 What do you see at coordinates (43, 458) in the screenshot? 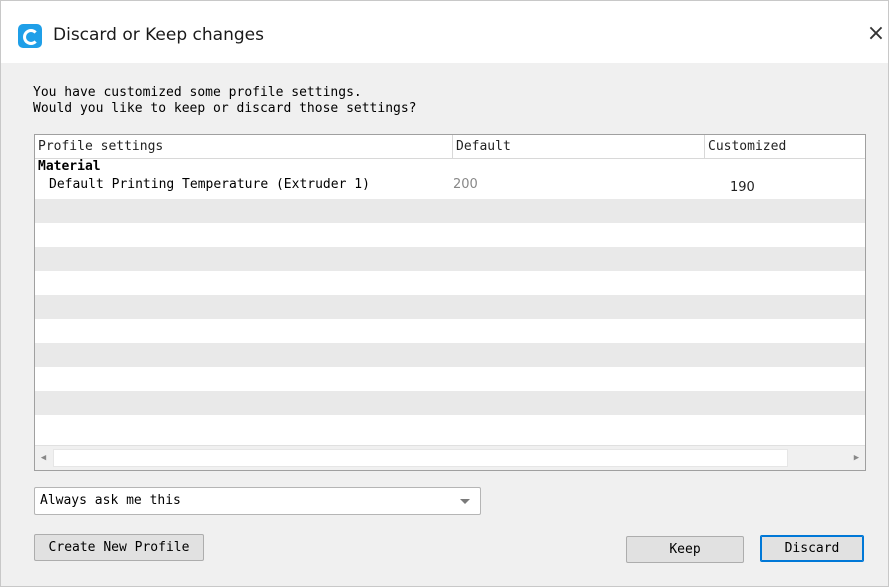
I see `scroll-left-icon: ◀` at bounding box center [43, 458].